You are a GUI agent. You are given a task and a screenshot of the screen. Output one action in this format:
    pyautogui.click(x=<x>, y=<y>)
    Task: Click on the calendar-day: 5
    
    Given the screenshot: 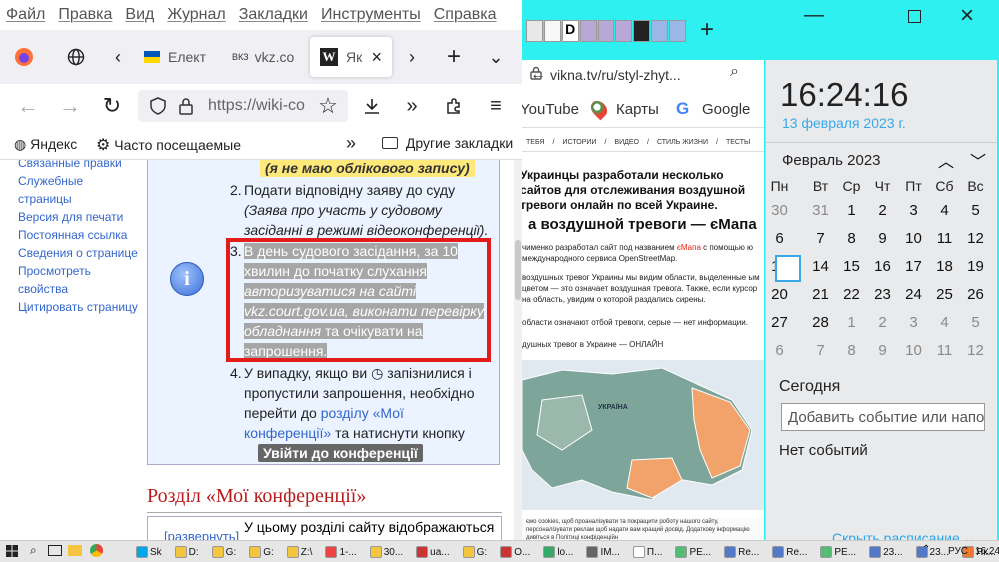 What is the action you would take?
    pyautogui.click(x=975, y=210)
    